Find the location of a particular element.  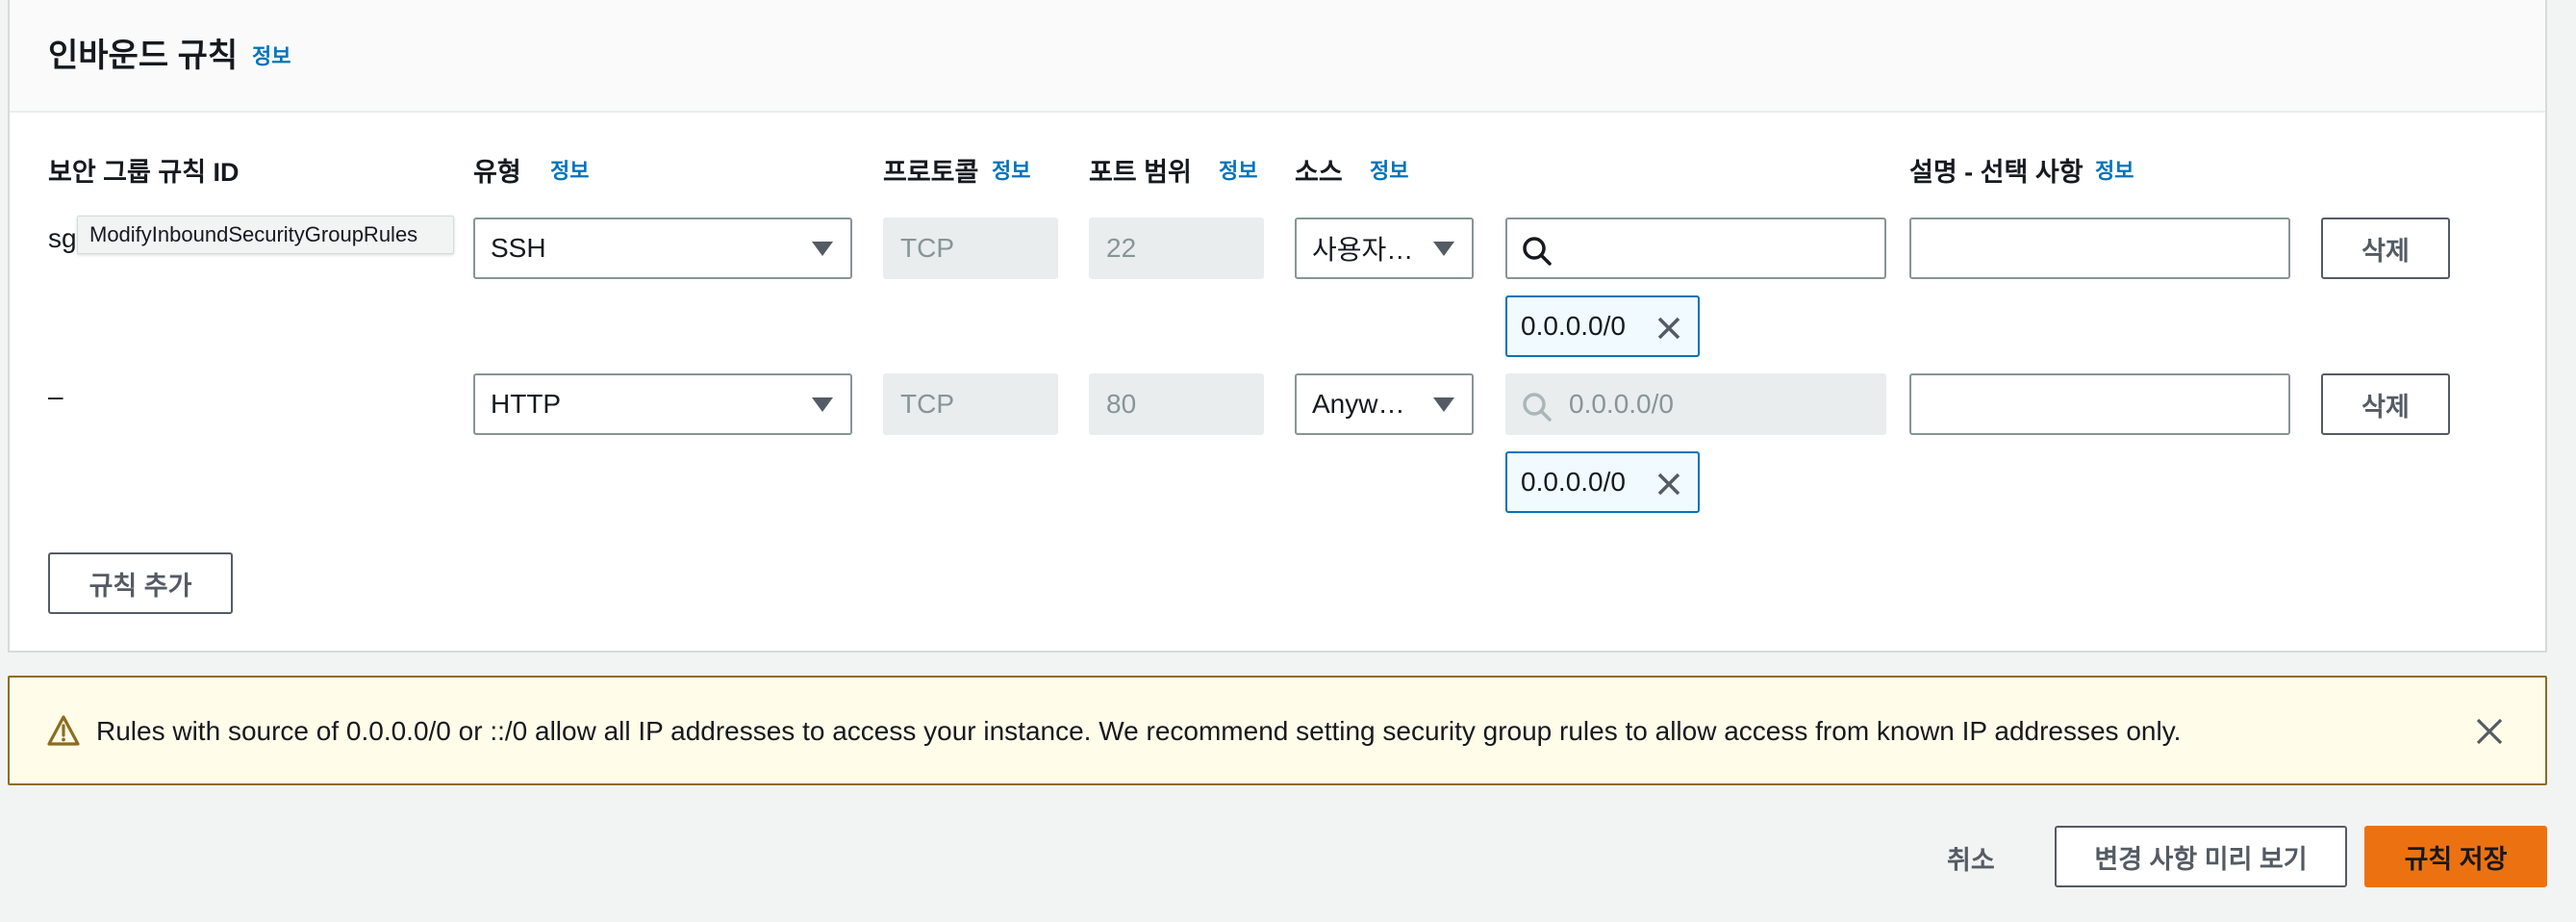

col-protocol: 프로토콜 is located at coordinates (931, 172).